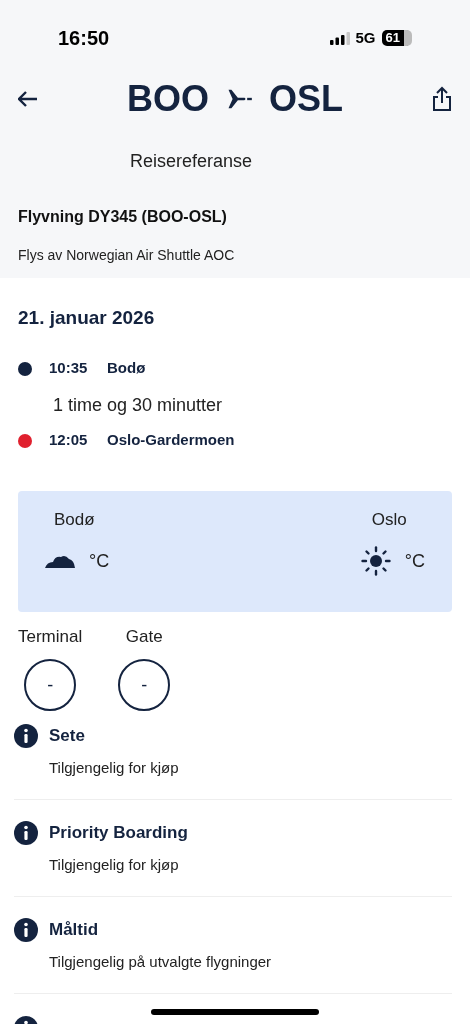  What do you see at coordinates (69, 440) in the screenshot?
I see `stop-time: 12:05` at bounding box center [69, 440].